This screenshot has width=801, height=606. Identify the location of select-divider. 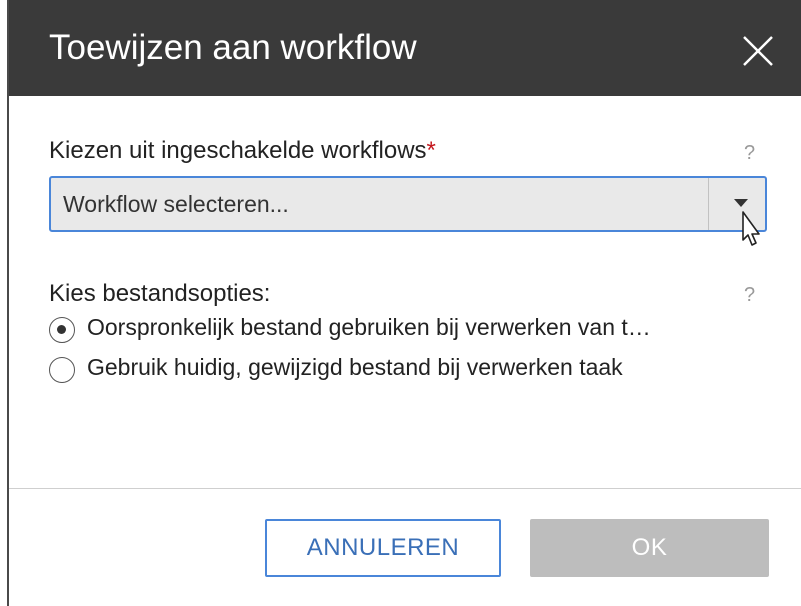
(708, 204).